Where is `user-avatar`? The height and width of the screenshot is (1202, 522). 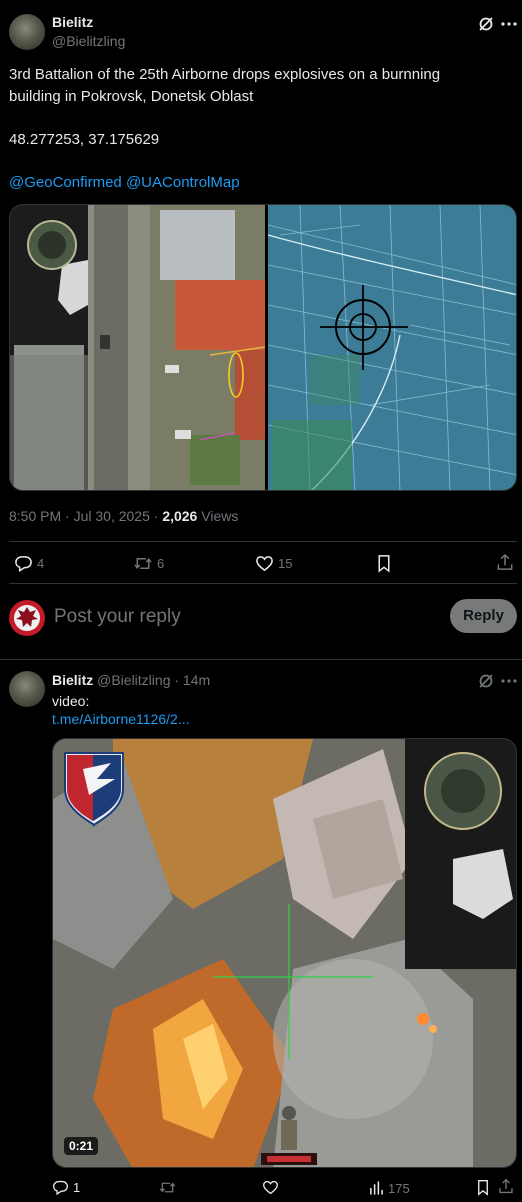 user-avatar is located at coordinates (27, 618).